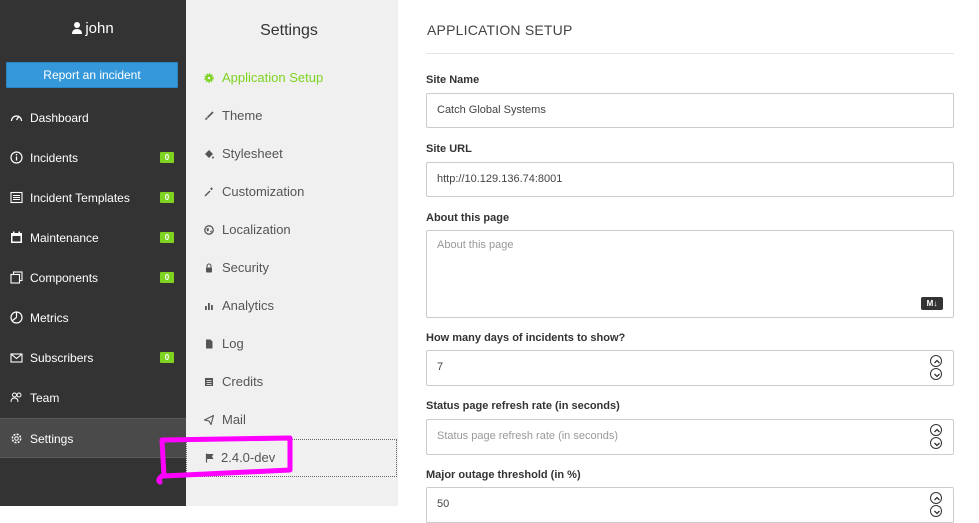 The width and height of the screenshot is (979, 523). Describe the element at coordinates (252, 153) in the screenshot. I see `settings-nav-label: Stylesheet` at that location.